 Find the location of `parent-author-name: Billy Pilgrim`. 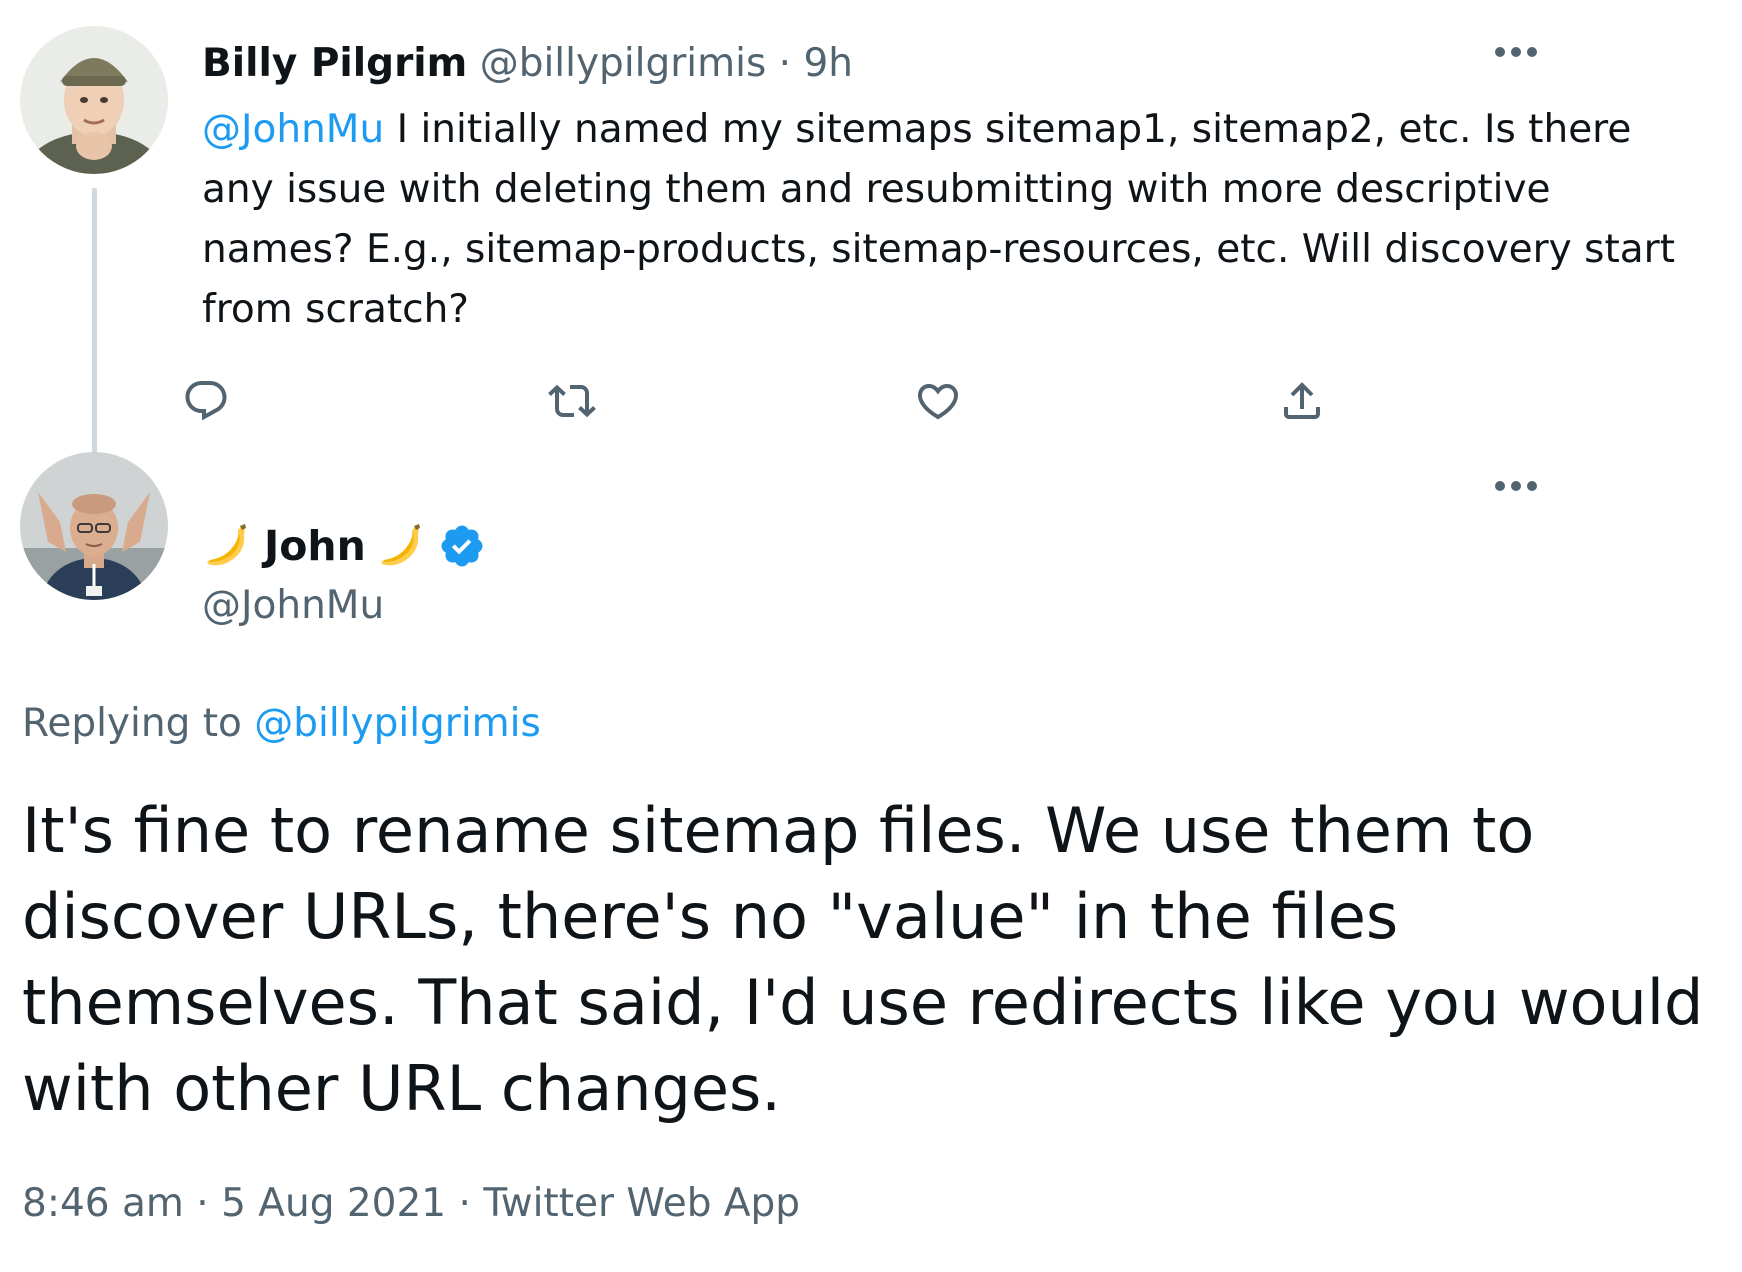

parent-author-name: Billy Pilgrim is located at coordinates (334, 63).